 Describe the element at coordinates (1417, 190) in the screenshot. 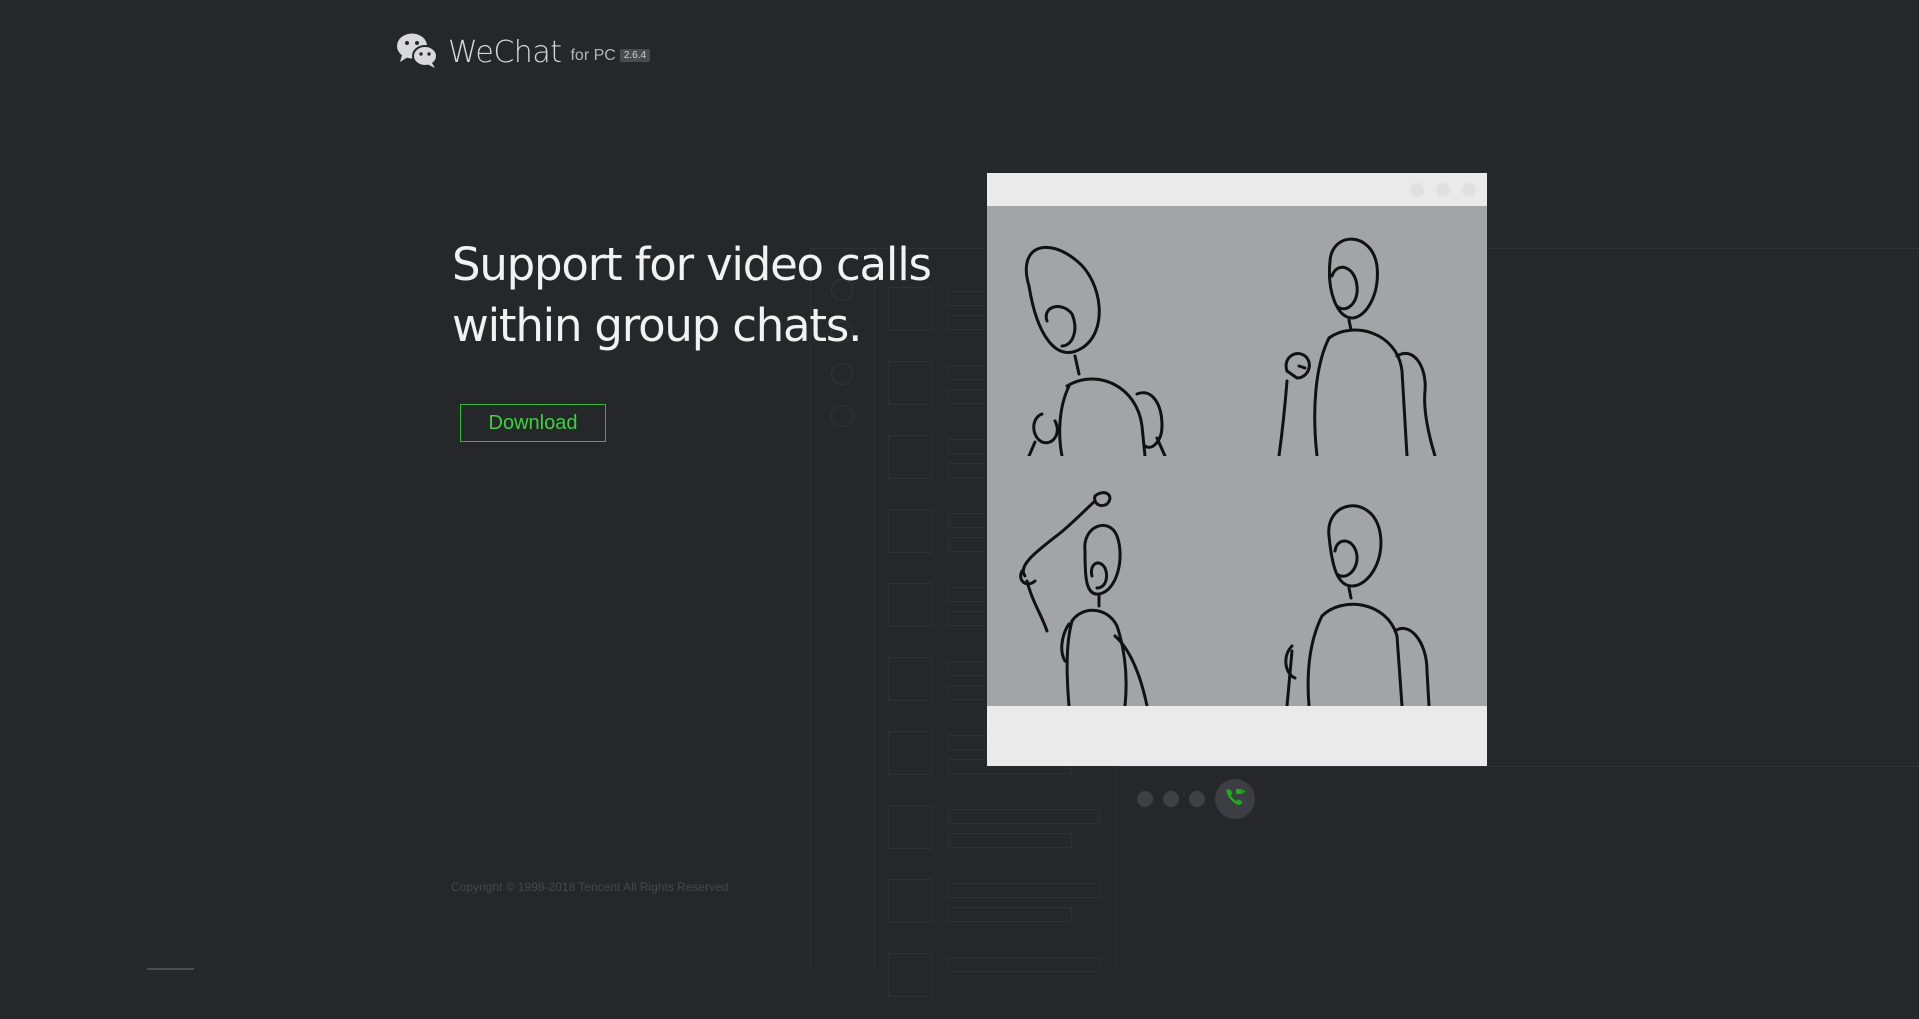

I see `minimize-icon` at that location.